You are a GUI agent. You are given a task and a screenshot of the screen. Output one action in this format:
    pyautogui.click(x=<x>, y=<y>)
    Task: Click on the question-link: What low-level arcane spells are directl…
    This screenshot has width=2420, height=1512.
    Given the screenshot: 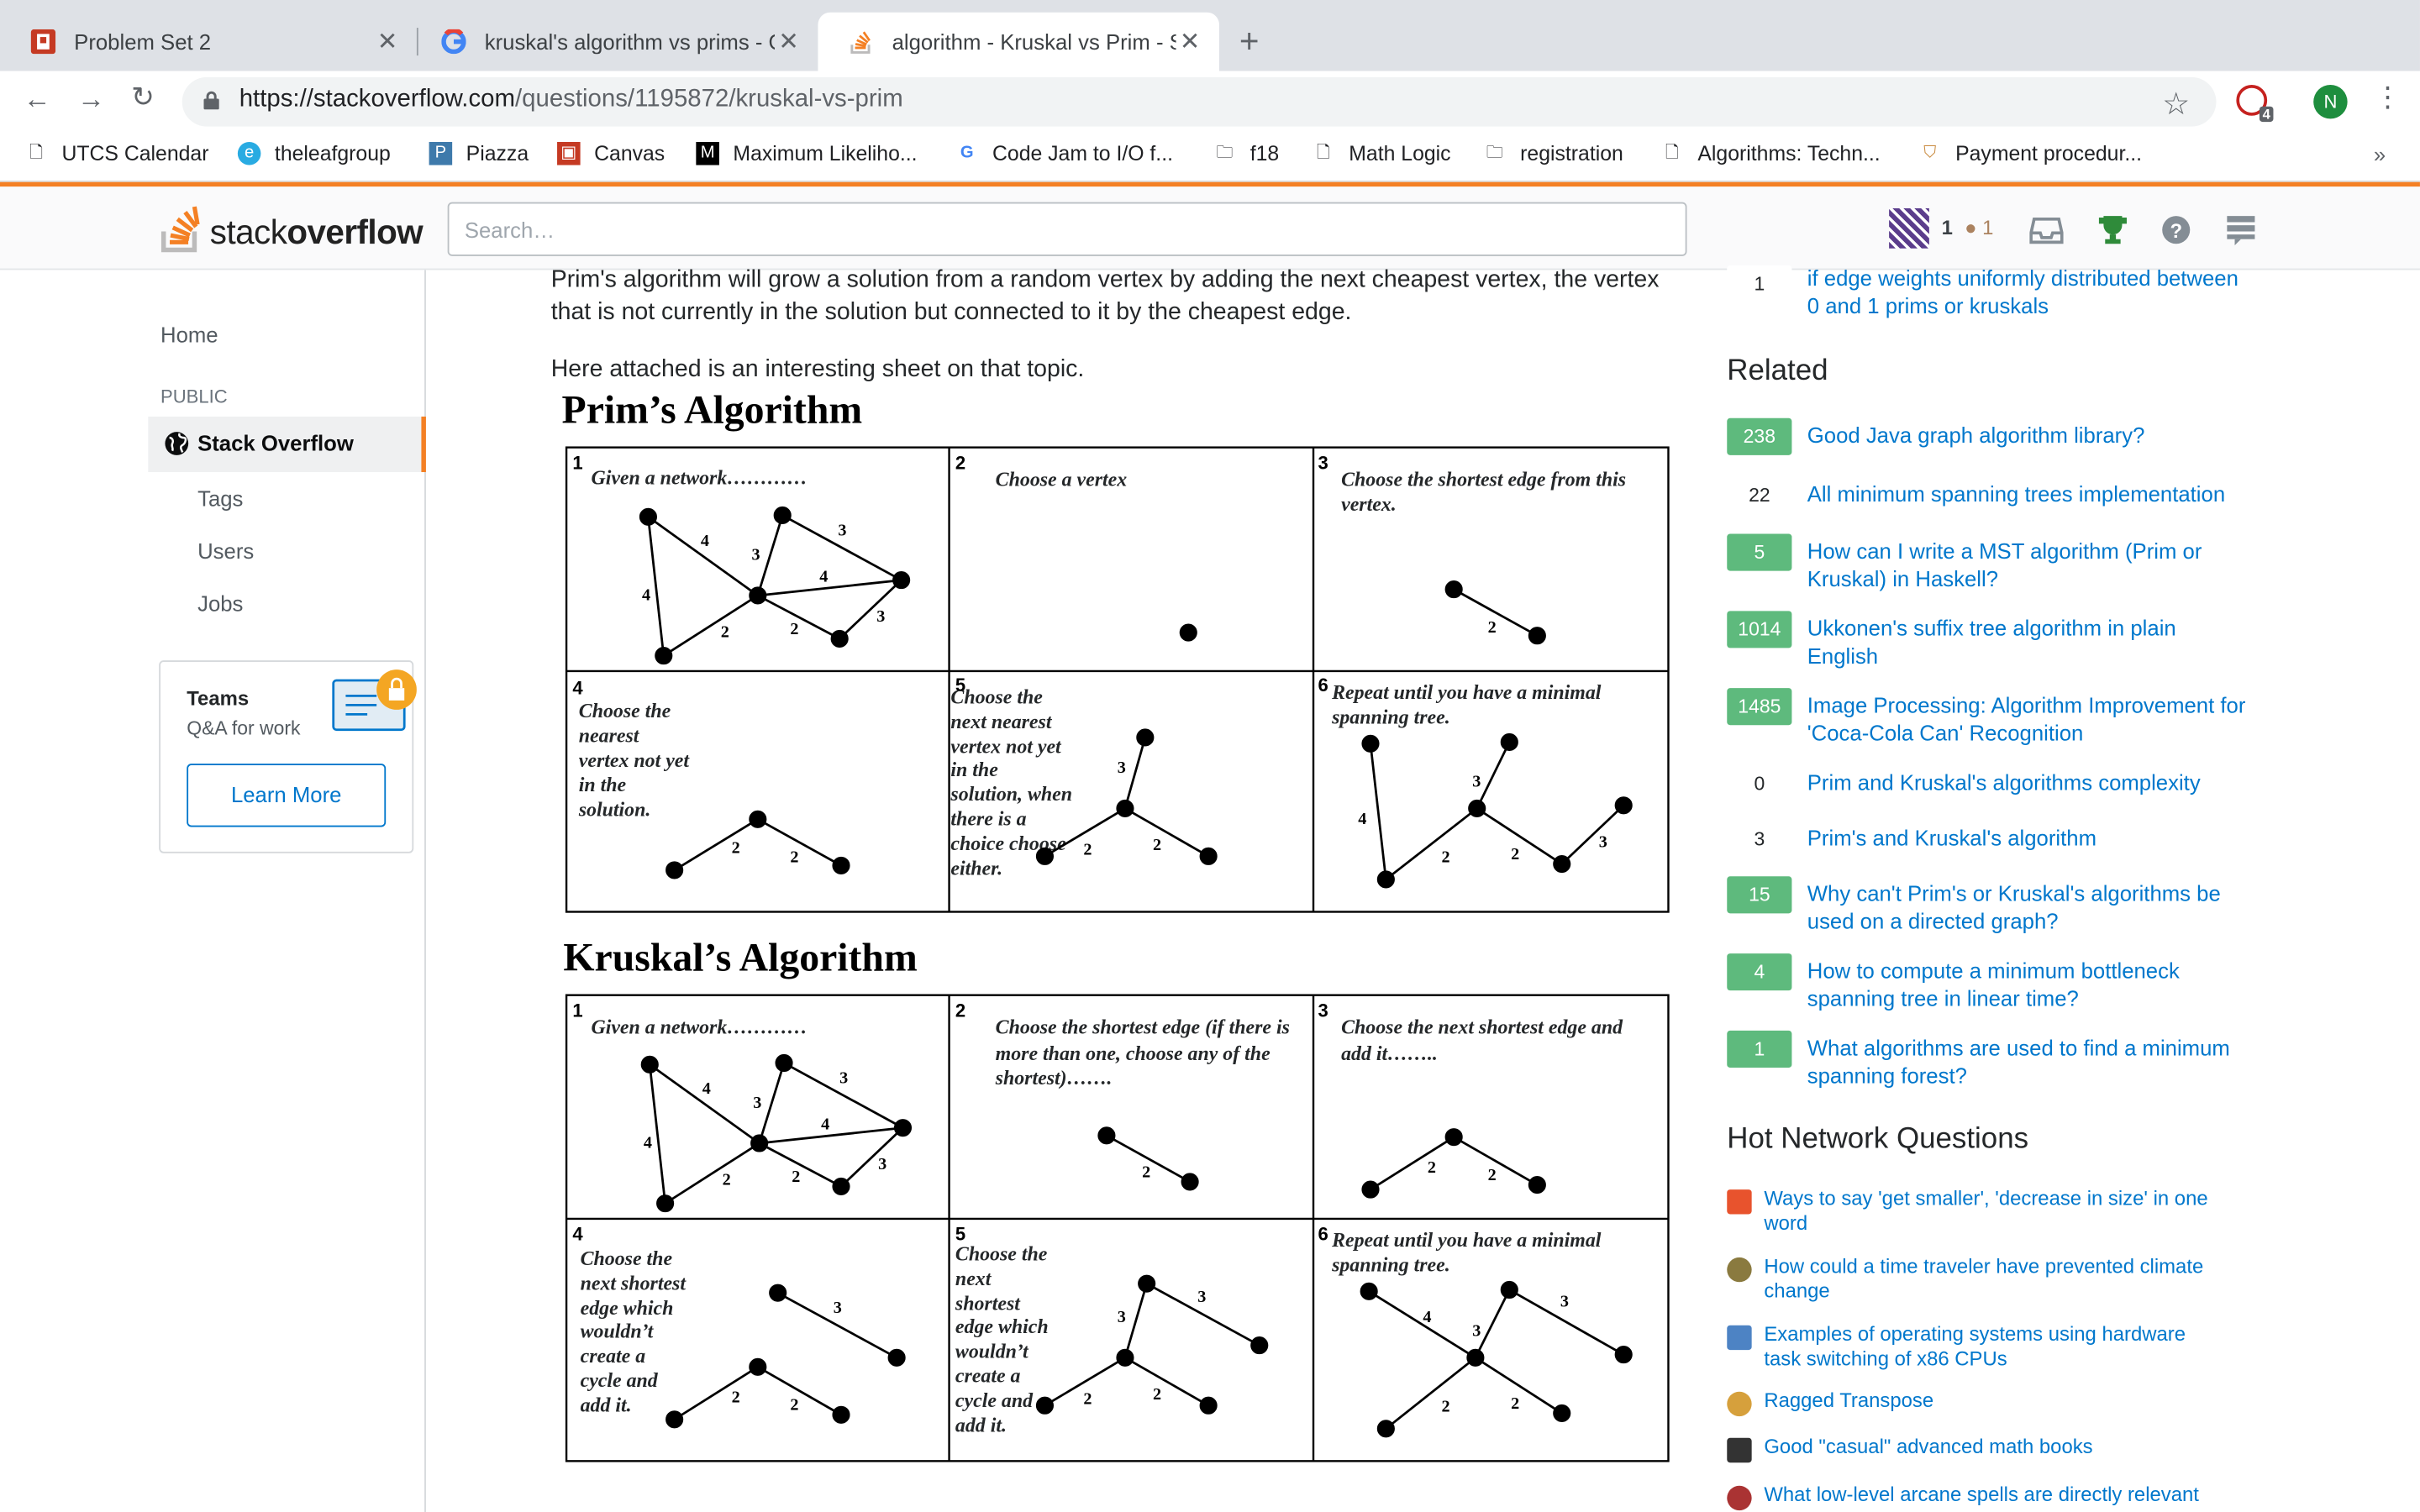 What is the action you would take?
    pyautogui.click(x=1995, y=1495)
    